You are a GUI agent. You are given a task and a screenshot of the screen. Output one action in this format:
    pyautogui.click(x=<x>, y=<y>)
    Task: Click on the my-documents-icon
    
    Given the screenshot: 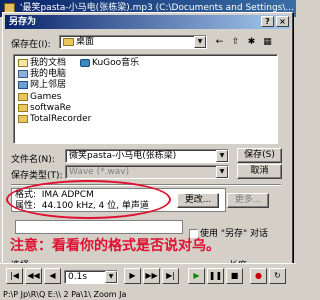 What is the action you would take?
    pyautogui.click(x=23, y=62)
    